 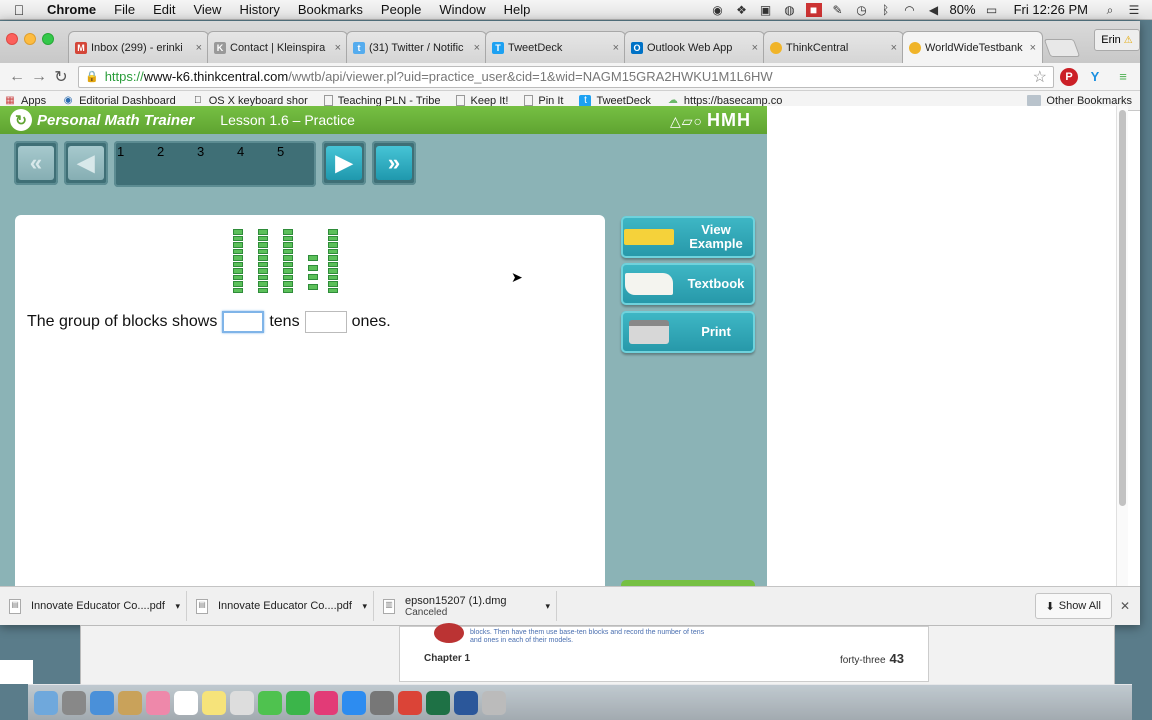 What do you see at coordinates (124, 9) in the screenshot?
I see `menu-file: File` at bounding box center [124, 9].